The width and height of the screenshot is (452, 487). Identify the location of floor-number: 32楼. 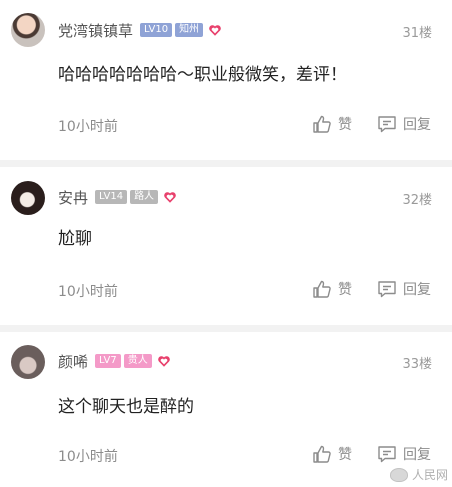
(417, 200).